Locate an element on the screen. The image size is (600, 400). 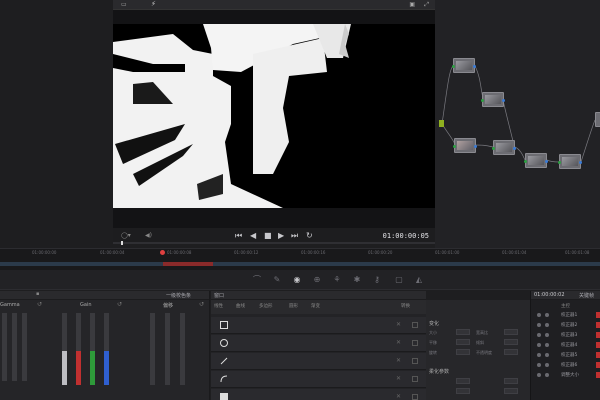
gain-bar-y is located at coordinates (64, 349).